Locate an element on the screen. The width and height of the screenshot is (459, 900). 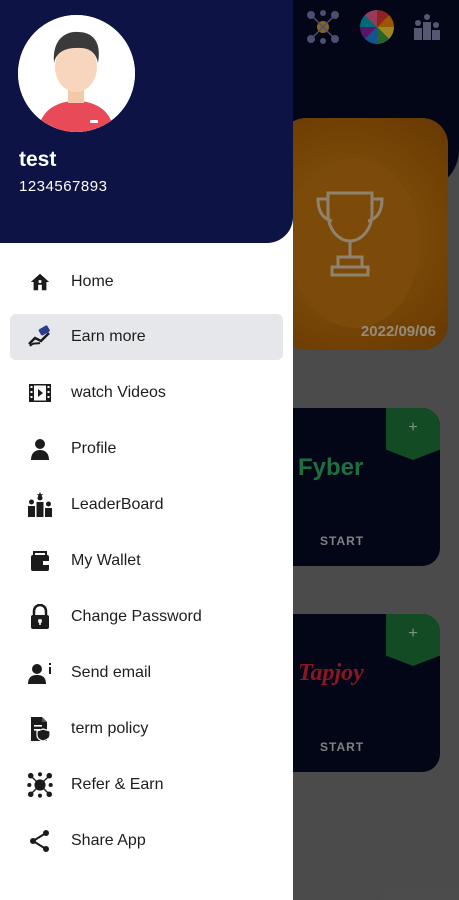
send-email-icon is located at coordinates (40, 673).